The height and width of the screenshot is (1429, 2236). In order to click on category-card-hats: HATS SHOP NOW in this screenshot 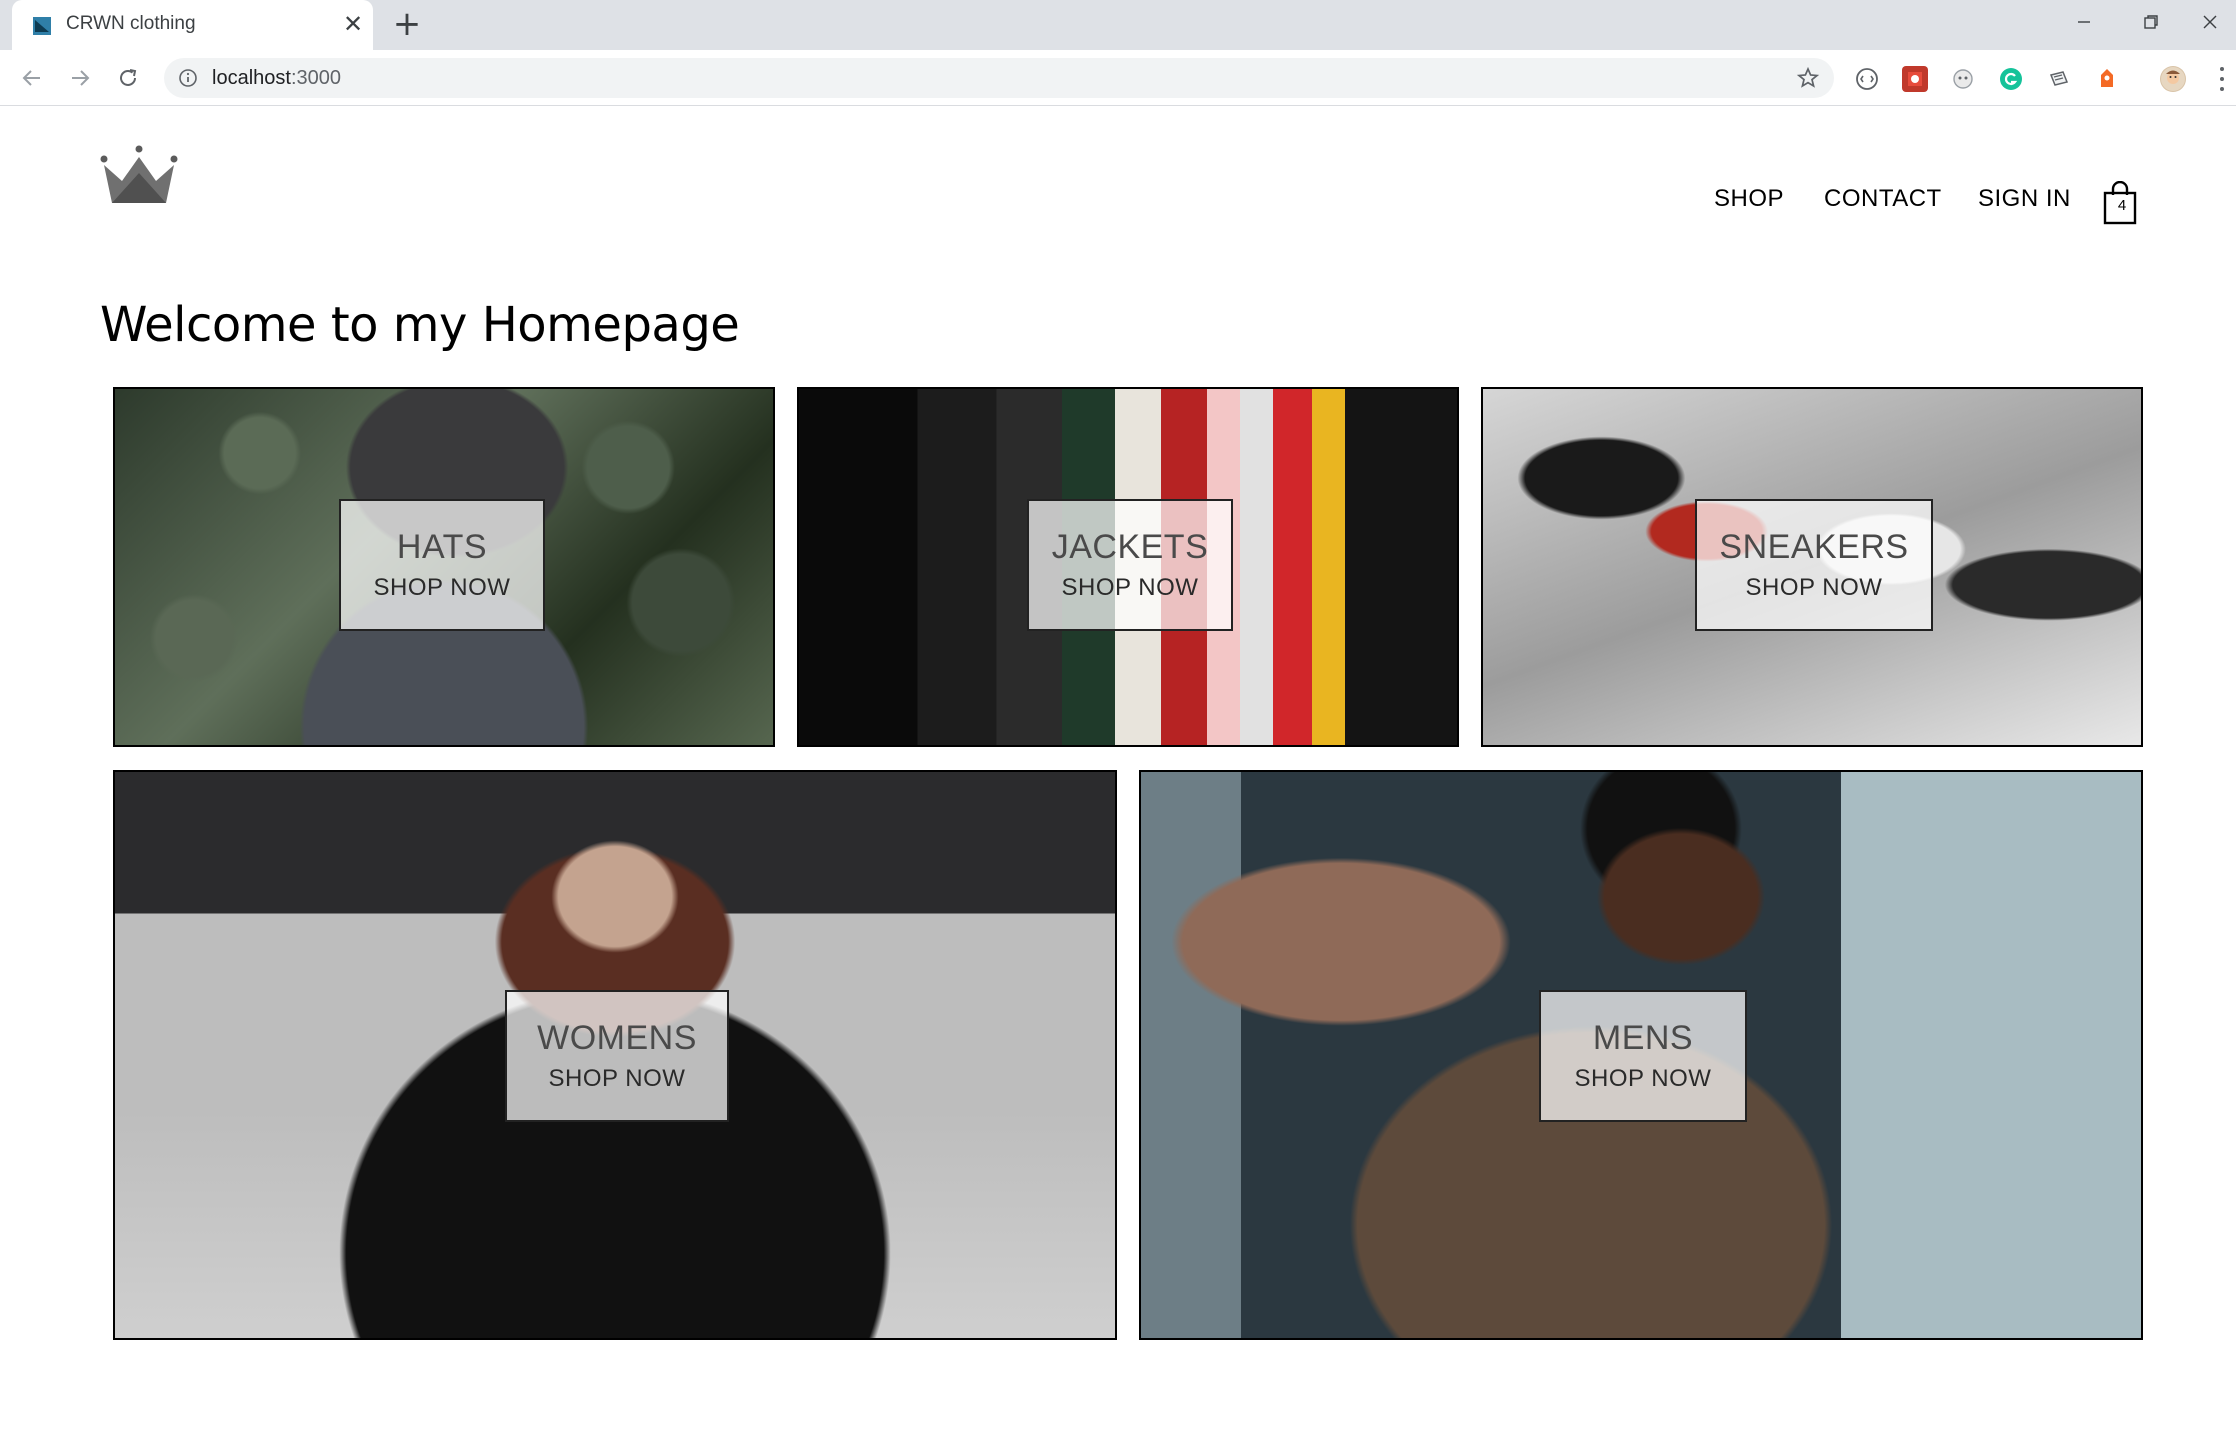, I will do `click(444, 567)`.